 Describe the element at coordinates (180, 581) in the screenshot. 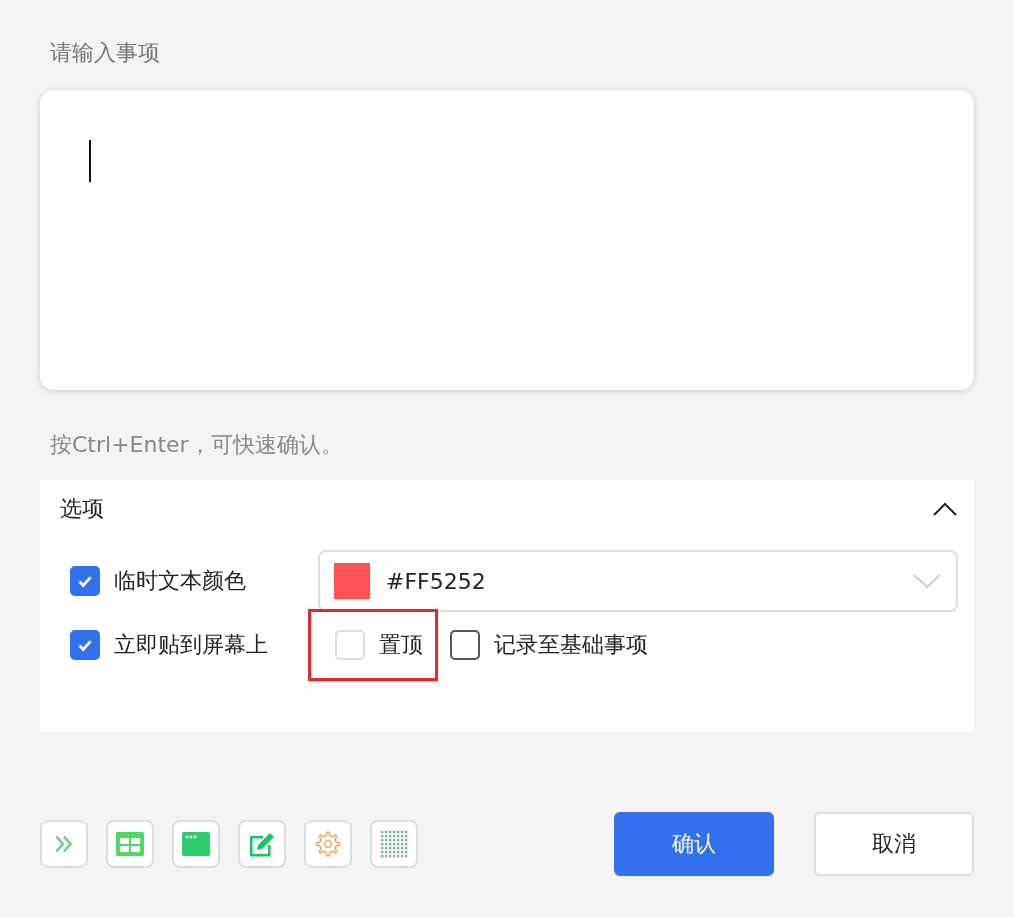

I see `checkbox-label: 临时文本颜色` at that location.